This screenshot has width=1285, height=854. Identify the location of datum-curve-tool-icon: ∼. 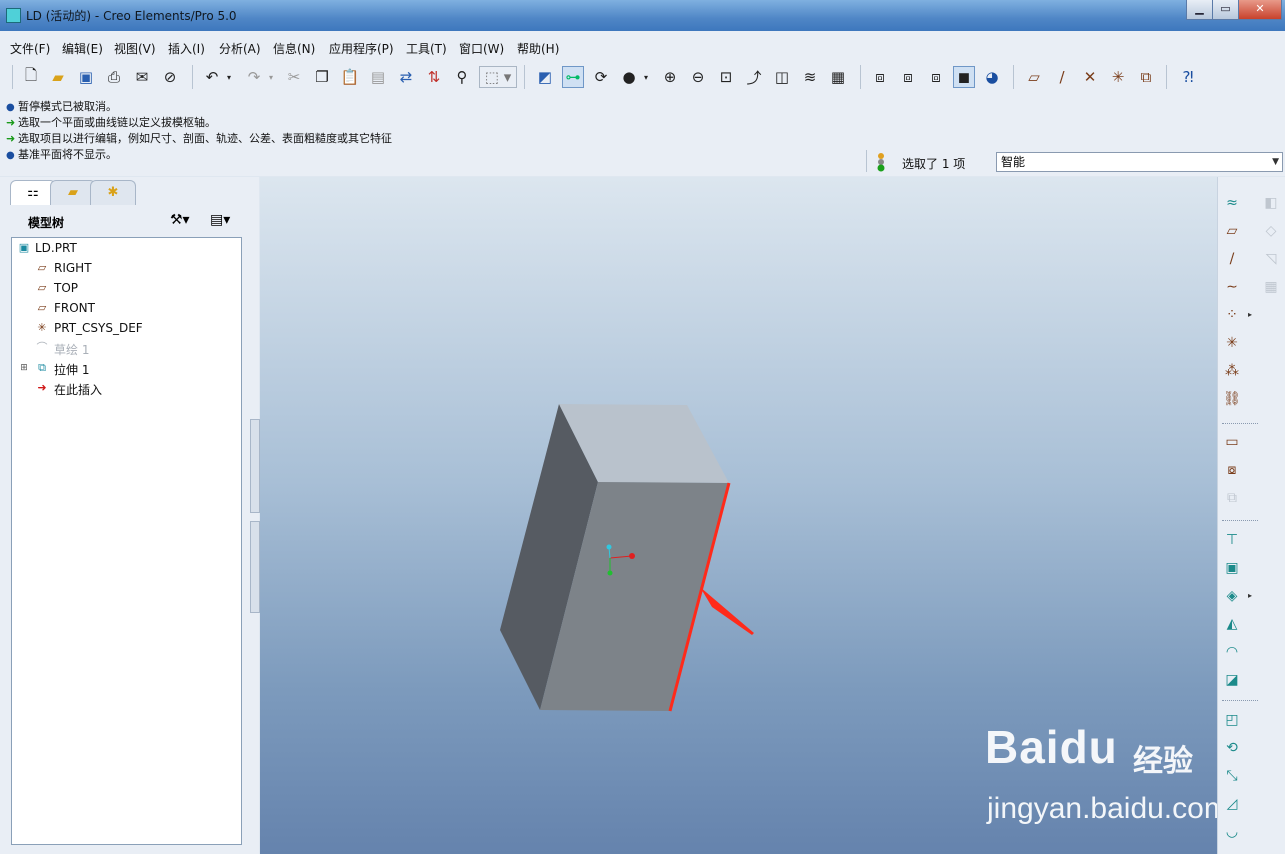
(1232, 287).